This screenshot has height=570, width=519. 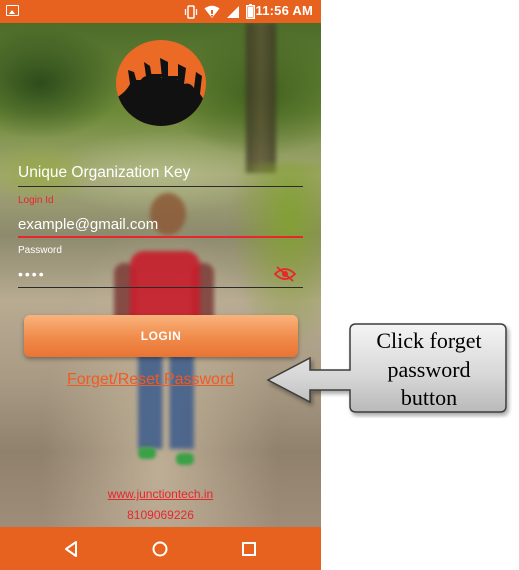 What do you see at coordinates (285, 274) in the screenshot?
I see `eye-off-icon` at bounding box center [285, 274].